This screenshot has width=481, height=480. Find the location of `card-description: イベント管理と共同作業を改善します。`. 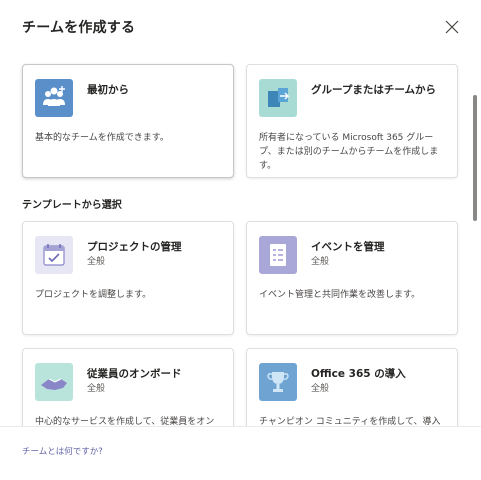

card-description: イベント管理と共同作業を改善します。 is located at coordinates (340, 295).